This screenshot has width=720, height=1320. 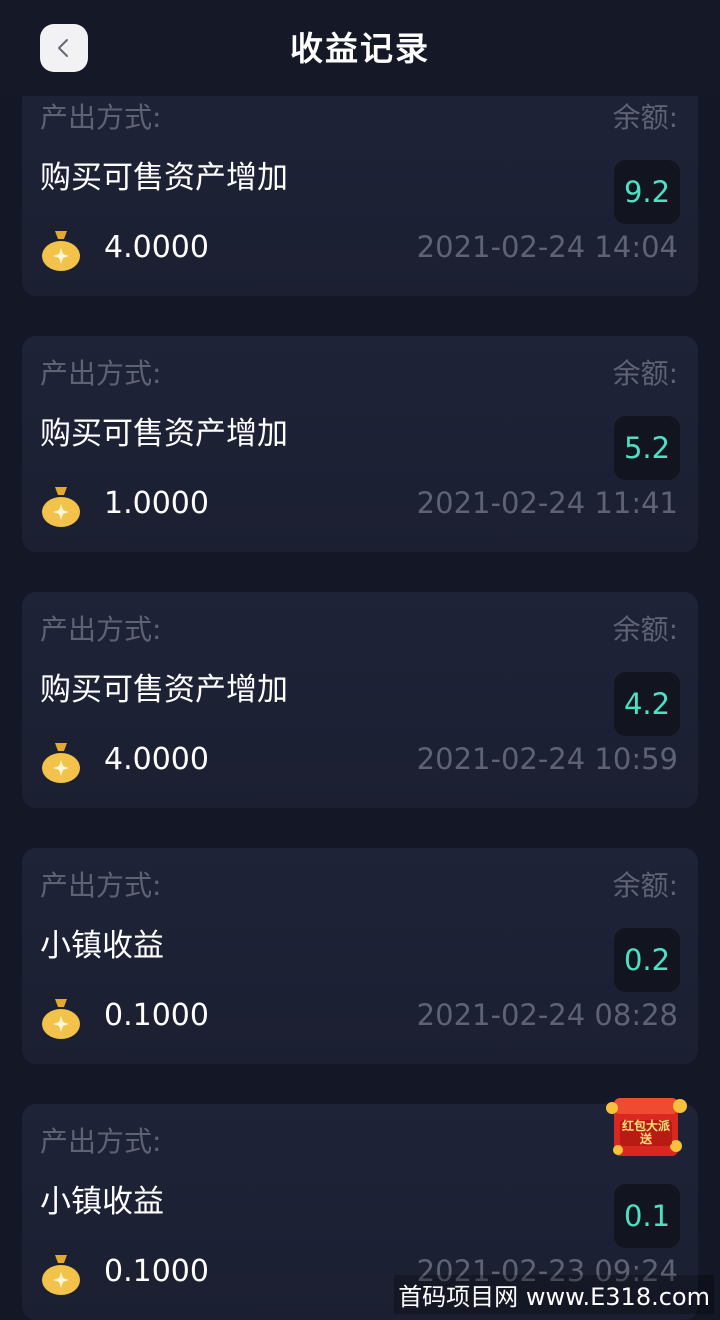 I want to click on nav-header: 收益记录, so click(x=360, y=48).